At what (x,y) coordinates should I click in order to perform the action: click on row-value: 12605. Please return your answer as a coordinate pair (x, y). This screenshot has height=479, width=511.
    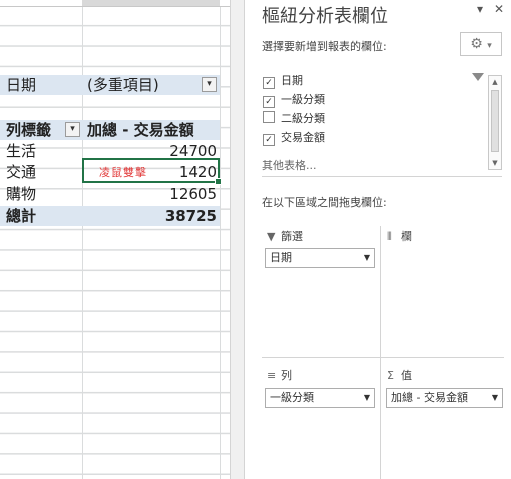
    Looking at the image, I should click on (149, 194).